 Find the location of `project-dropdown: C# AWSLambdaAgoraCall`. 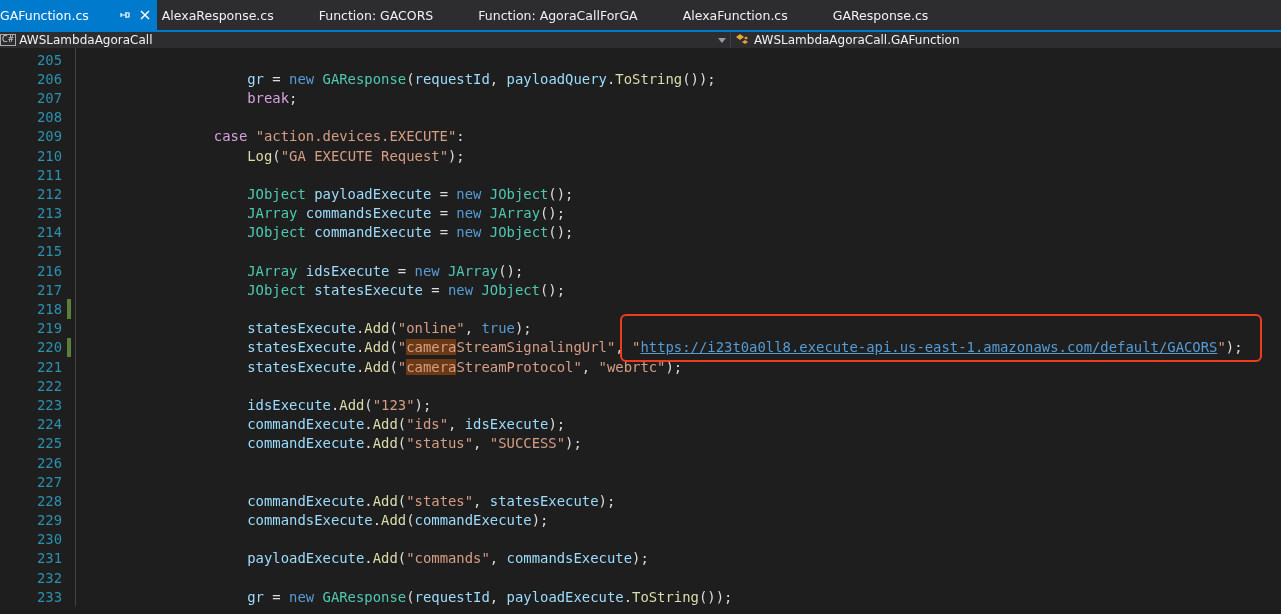

project-dropdown: C# AWSLambdaAgoraCall is located at coordinates (365, 40).